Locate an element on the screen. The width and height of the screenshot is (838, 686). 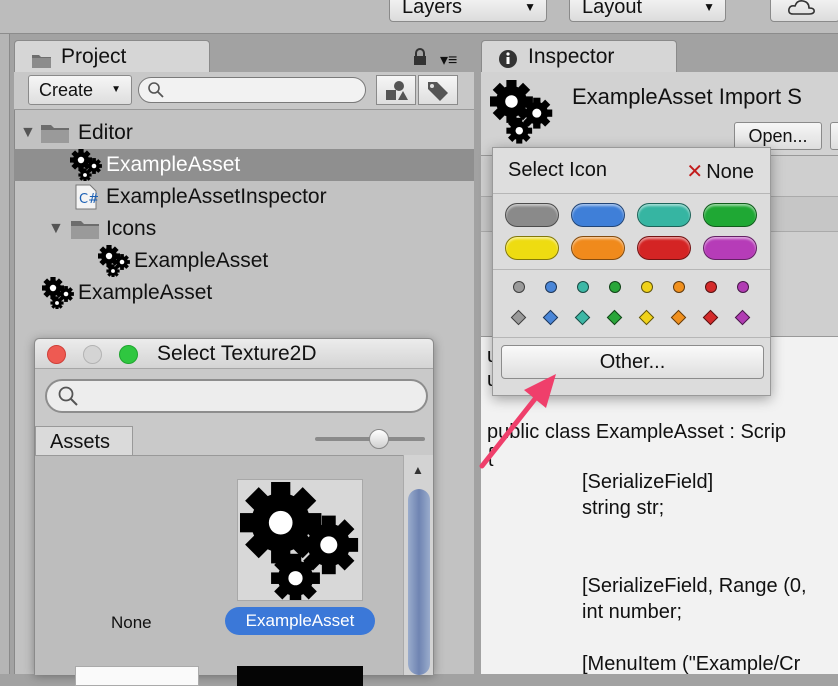
scroll-up-icon: ▲ is located at coordinates (418, 470).